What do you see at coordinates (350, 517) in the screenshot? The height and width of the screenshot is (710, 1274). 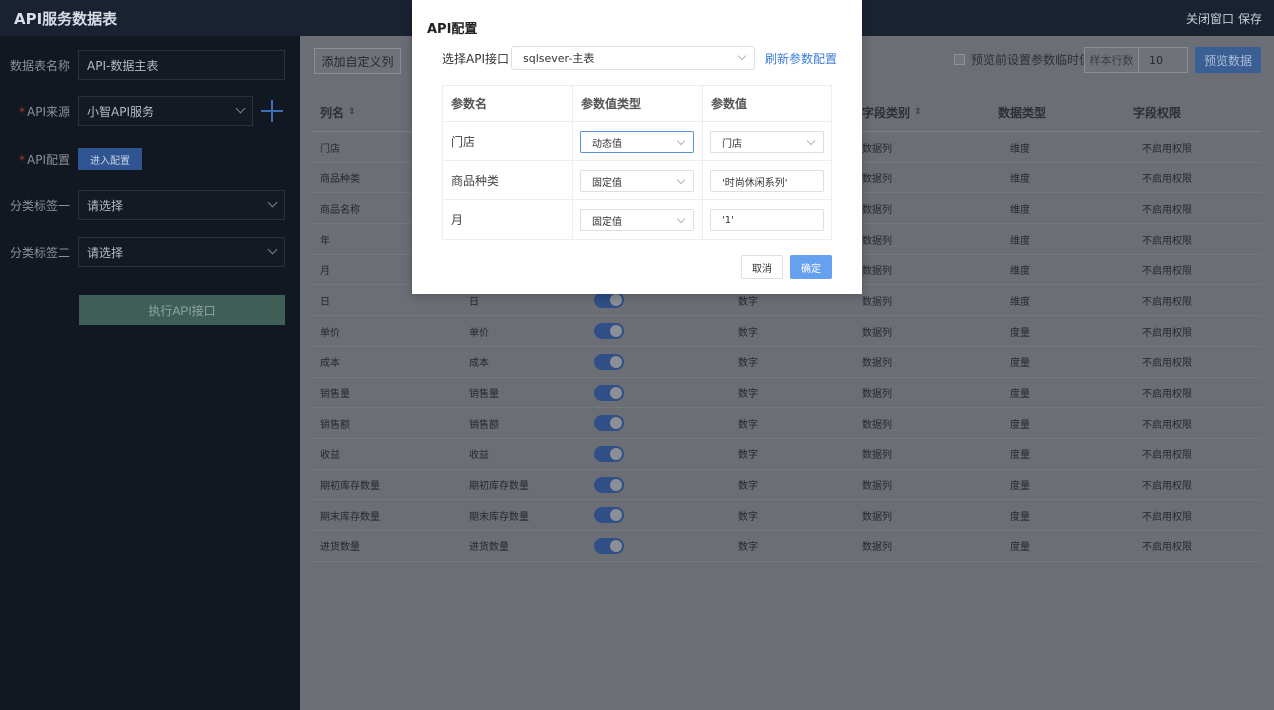 I see `cell-column-name: 期末库存数量` at bounding box center [350, 517].